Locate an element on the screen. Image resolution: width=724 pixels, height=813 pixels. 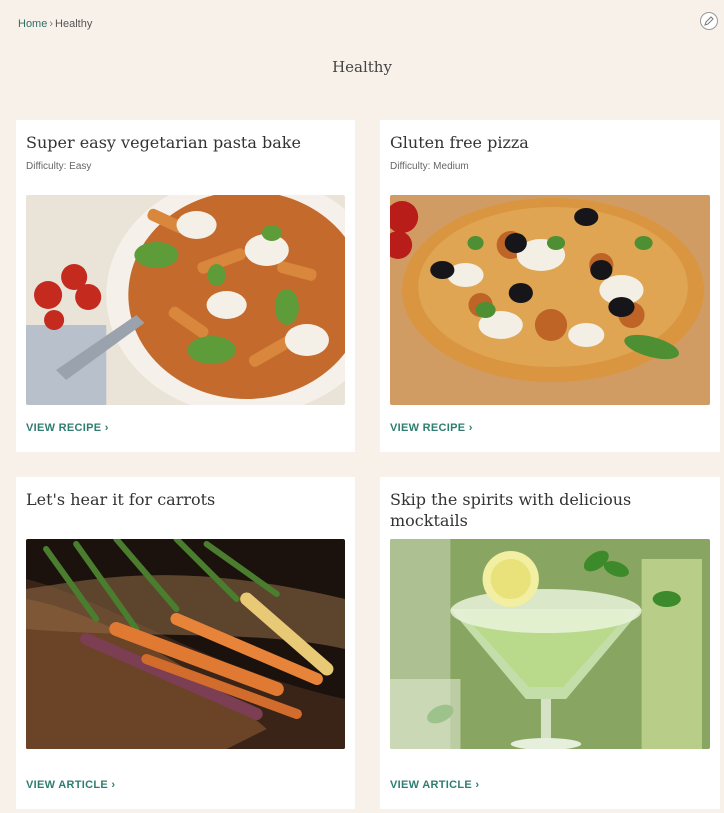
difficulty-value: Medium is located at coordinates (451, 166).